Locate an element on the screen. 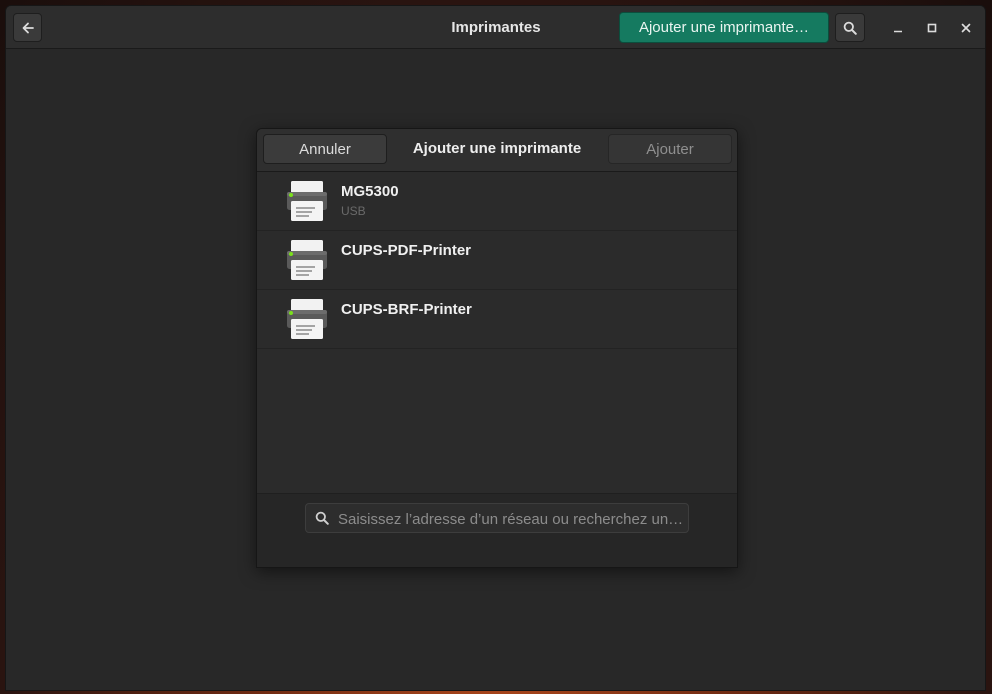 The height and width of the screenshot is (694, 992). dialog-footer is located at coordinates (497, 530).